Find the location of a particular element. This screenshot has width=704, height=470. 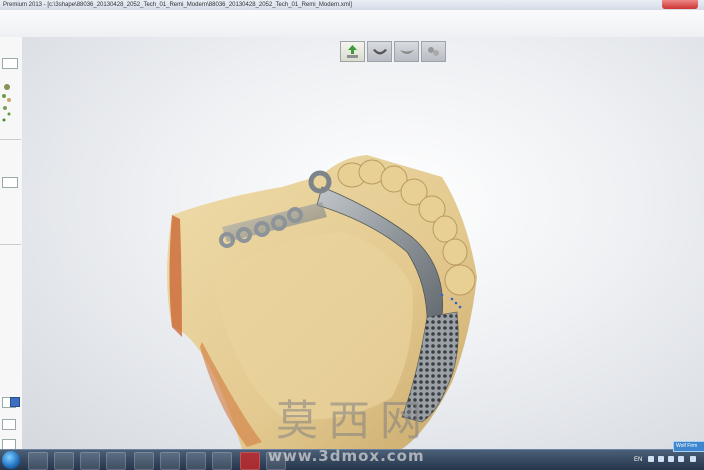

media-icon is located at coordinates (90, 461).